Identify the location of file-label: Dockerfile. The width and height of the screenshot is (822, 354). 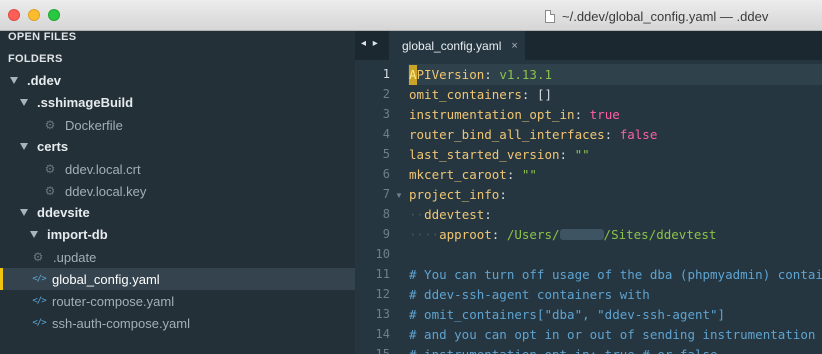
(94, 125).